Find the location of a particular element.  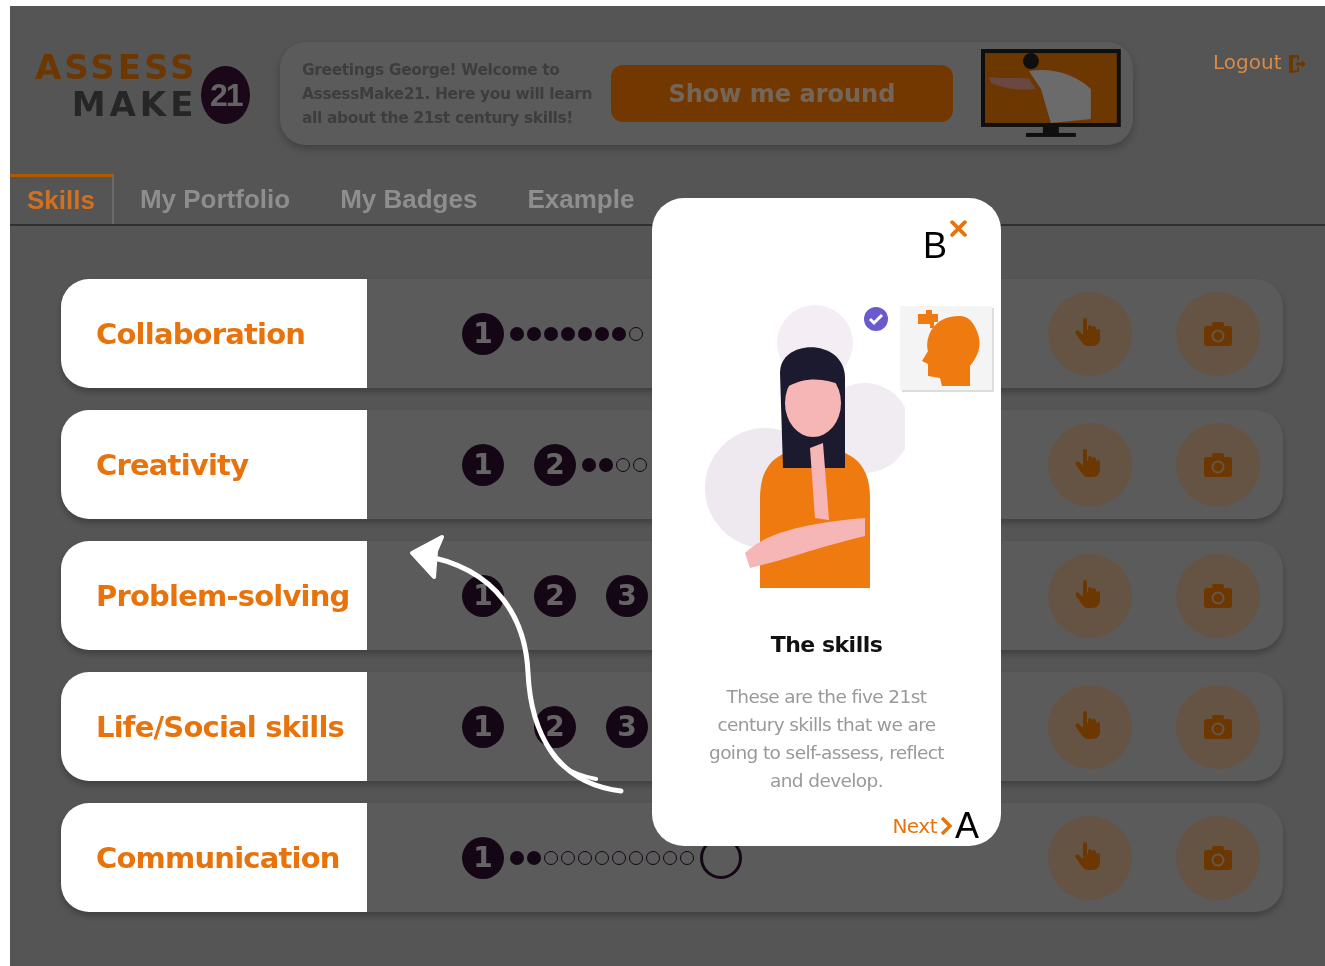

logout-link: Logout is located at coordinates (1247, 62).